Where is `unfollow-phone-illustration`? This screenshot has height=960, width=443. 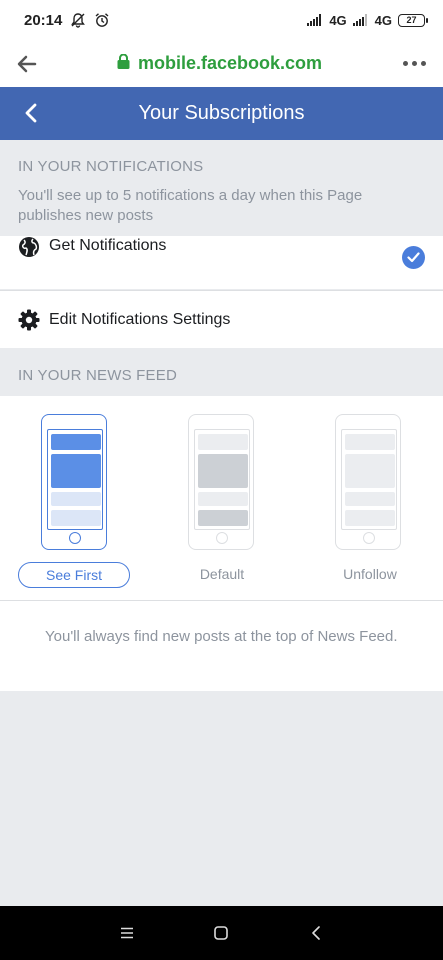
unfollow-phone-illustration is located at coordinates (368, 482).